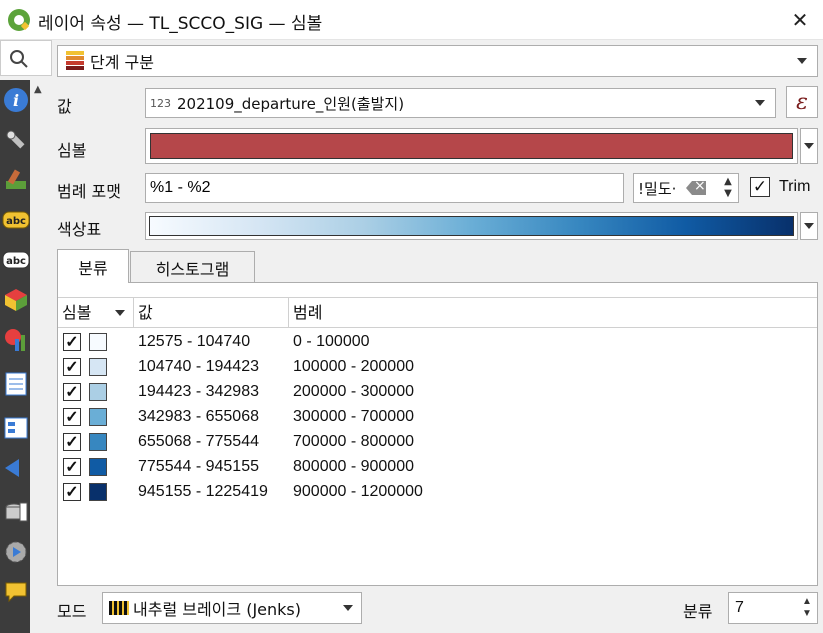  I want to click on search-icon, so click(19, 59).